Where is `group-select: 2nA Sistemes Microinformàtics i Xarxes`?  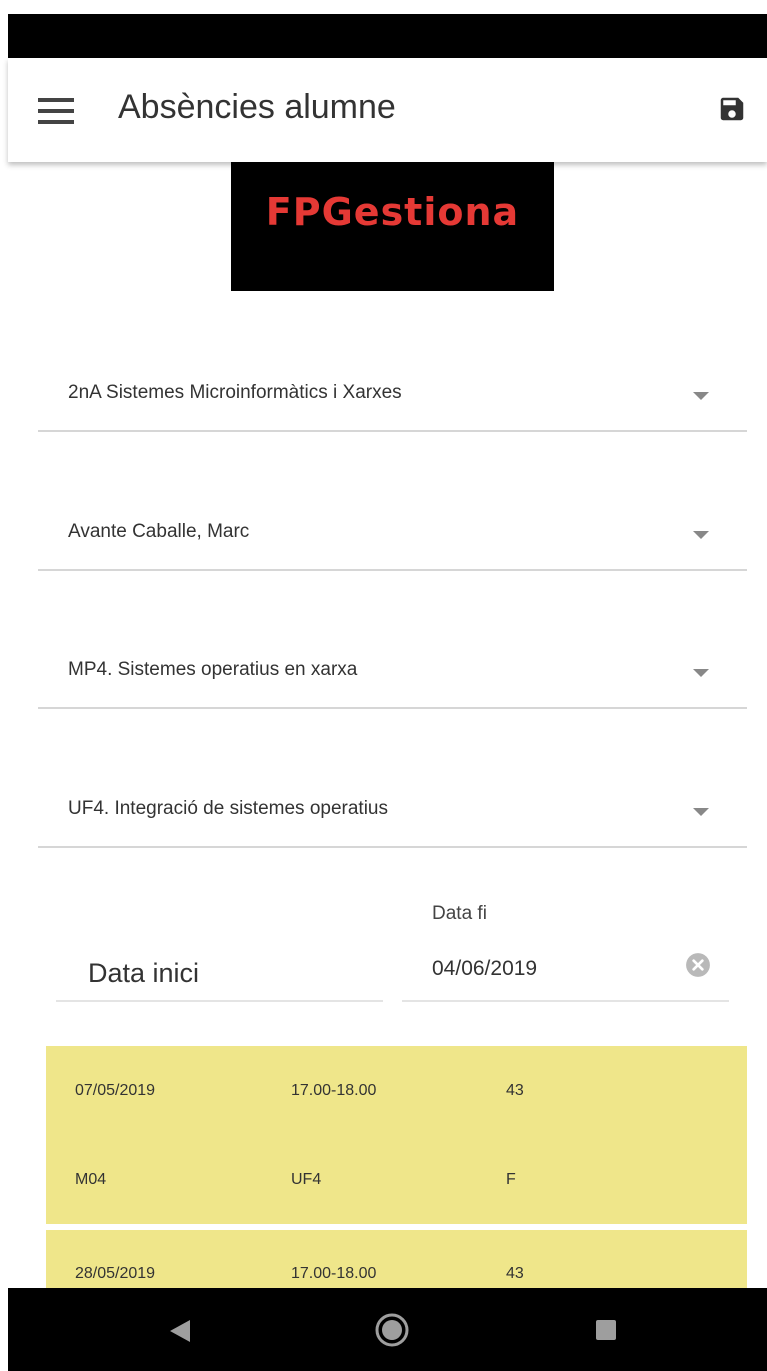
group-select: 2nA Sistemes Microinformàtics i Xarxes is located at coordinates (392, 401).